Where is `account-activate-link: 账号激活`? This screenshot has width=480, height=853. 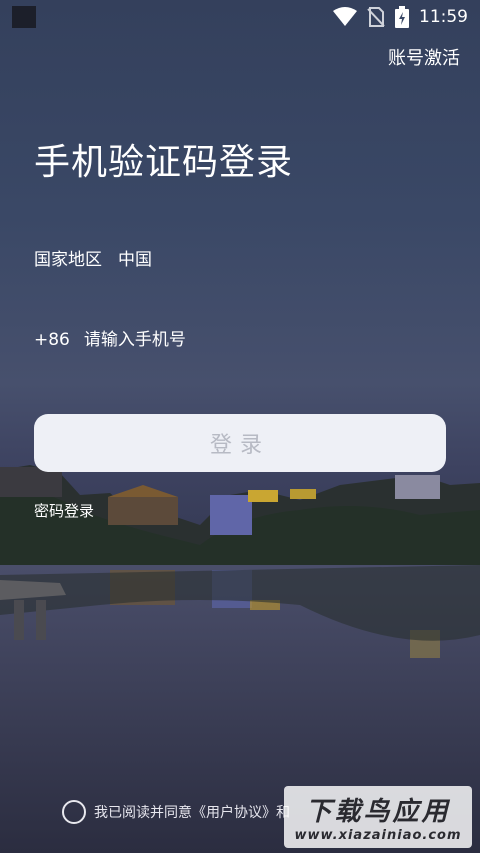
account-activate-link: 账号激活 is located at coordinates (424, 57).